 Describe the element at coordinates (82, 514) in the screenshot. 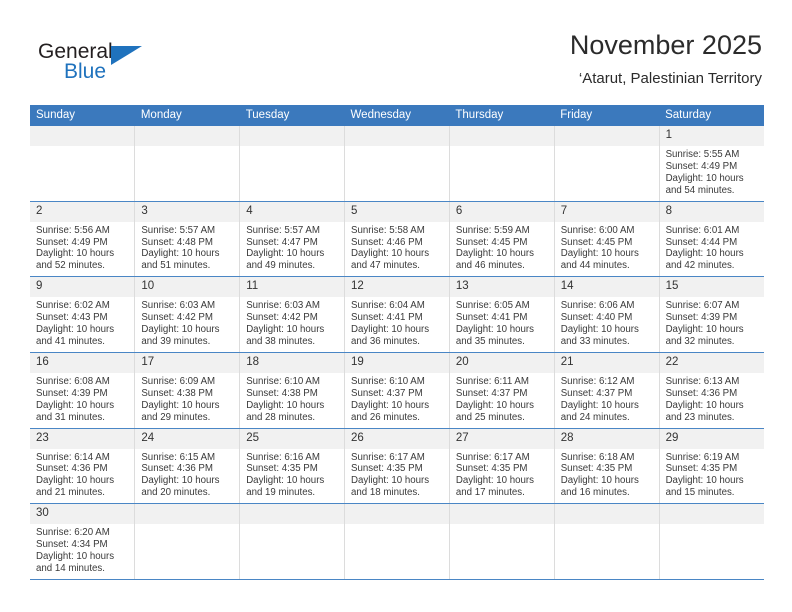

I see `day-number: 30` at that location.